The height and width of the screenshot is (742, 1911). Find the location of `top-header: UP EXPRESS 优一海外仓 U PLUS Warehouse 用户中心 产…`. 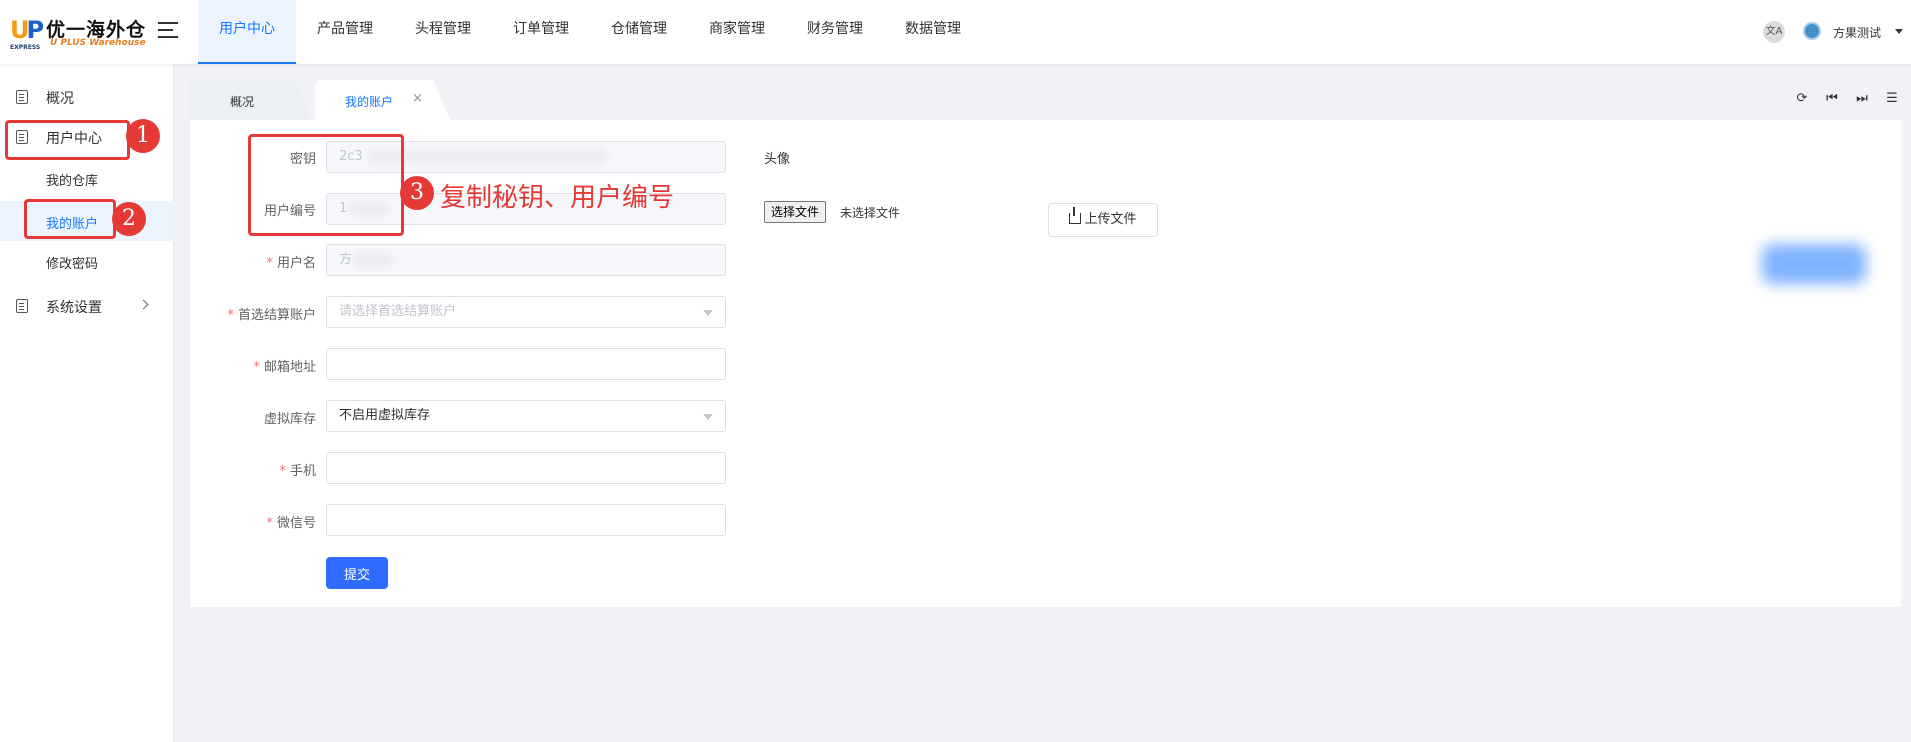

top-header: UP EXPRESS 优一海外仓 U PLUS Warehouse 用户中心 产… is located at coordinates (955, 32).